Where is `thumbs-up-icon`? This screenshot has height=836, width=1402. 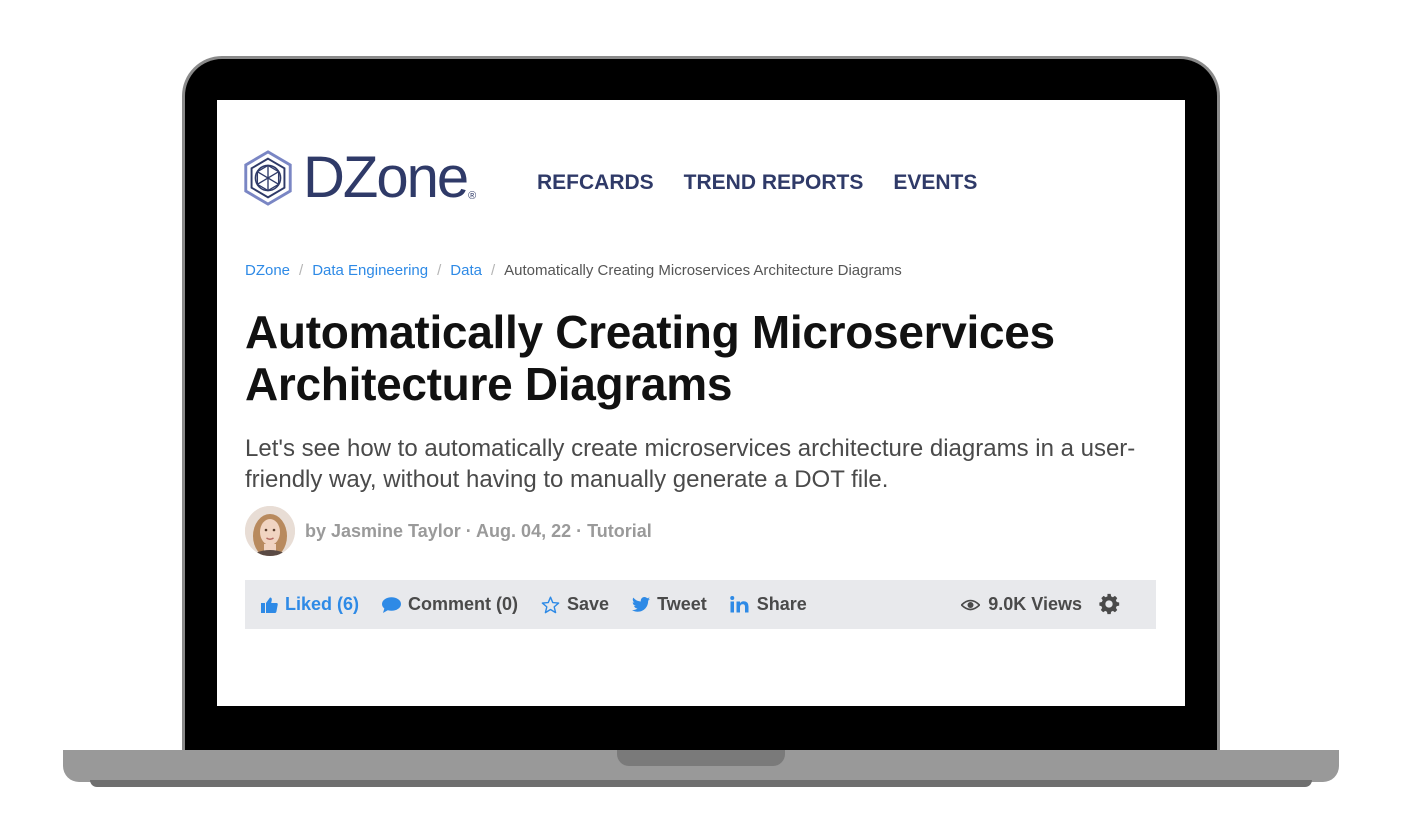 thumbs-up-icon is located at coordinates (269, 605).